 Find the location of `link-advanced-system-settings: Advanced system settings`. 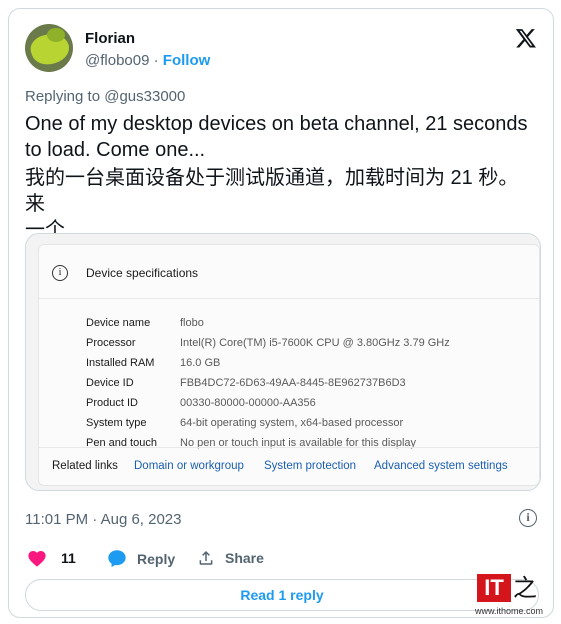

link-advanced-system-settings: Advanced system settings is located at coordinates (441, 466).